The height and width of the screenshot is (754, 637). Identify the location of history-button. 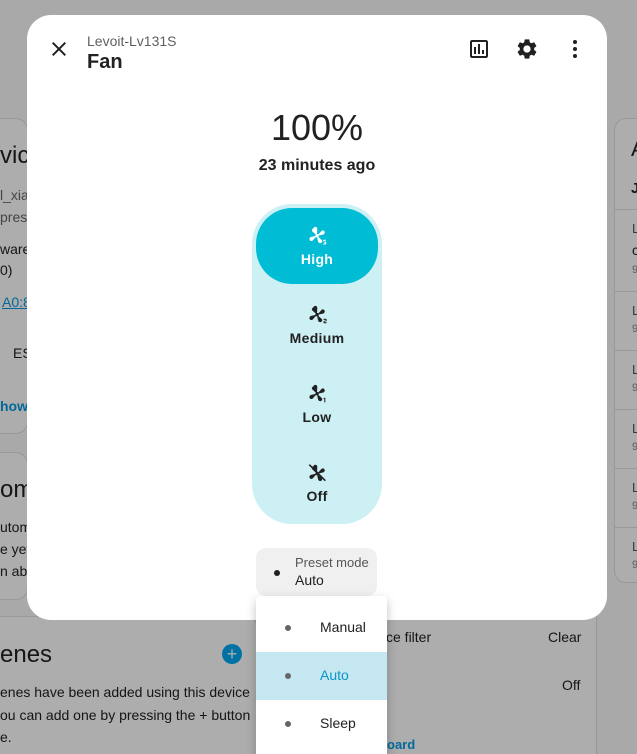
(479, 49).